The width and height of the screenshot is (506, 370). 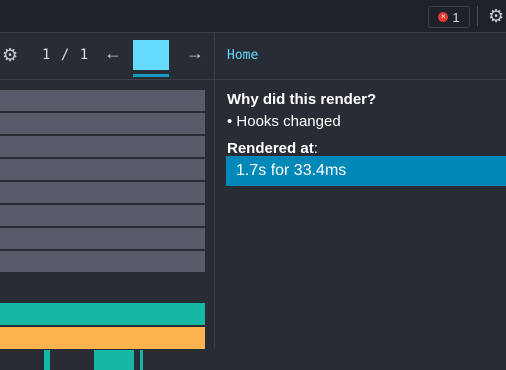 What do you see at coordinates (102, 338) in the screenshot?
I see `flamegraph-bar-selected` at bounding box center [102, 338].